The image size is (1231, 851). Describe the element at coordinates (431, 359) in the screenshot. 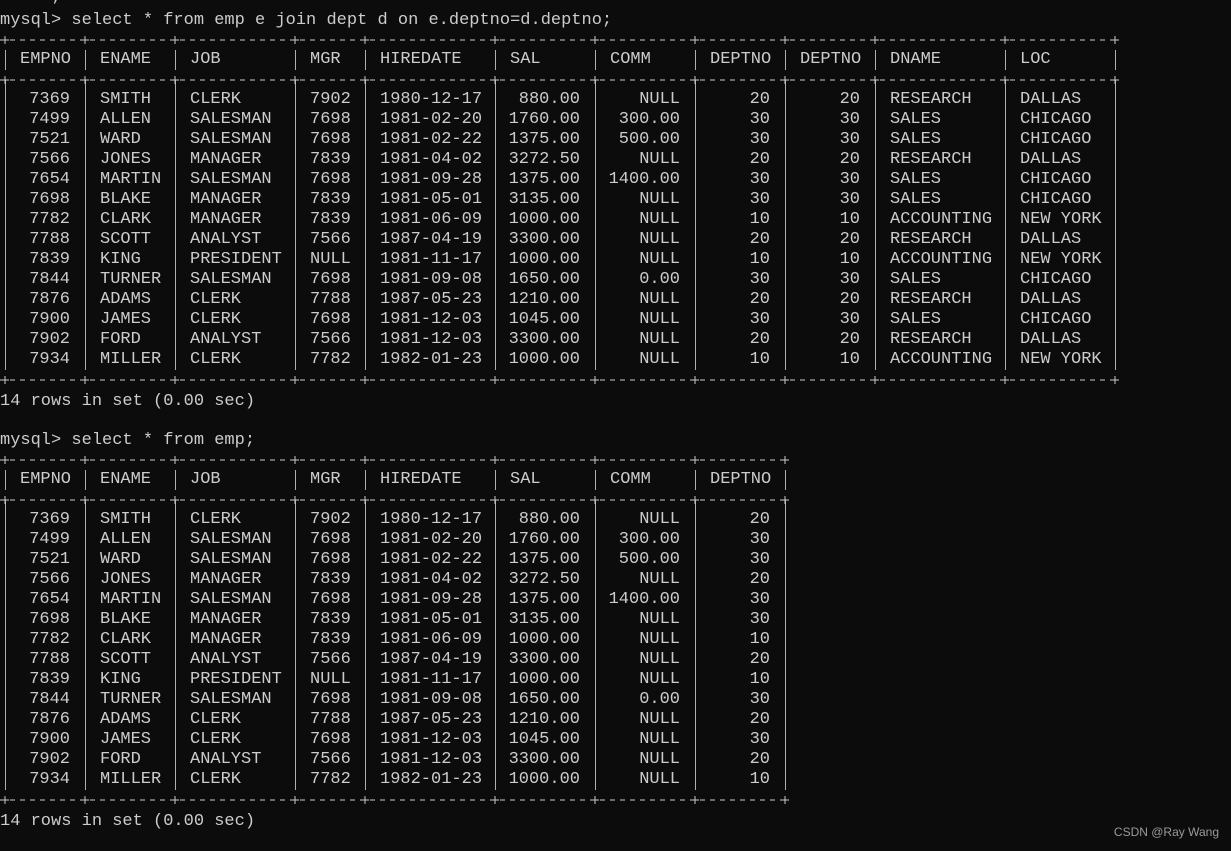

I see `table-cell: 1982-01-23` at that location.